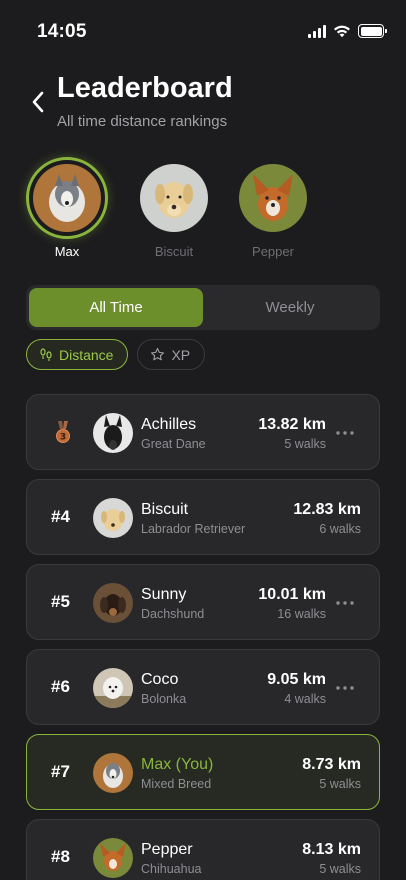 The height and width of the screenshot is (880, 406). What do you see at coordinates (327, 509) in the screenshot?
I see `distance-value: 12.83 km` at bounding box center [327, 509].